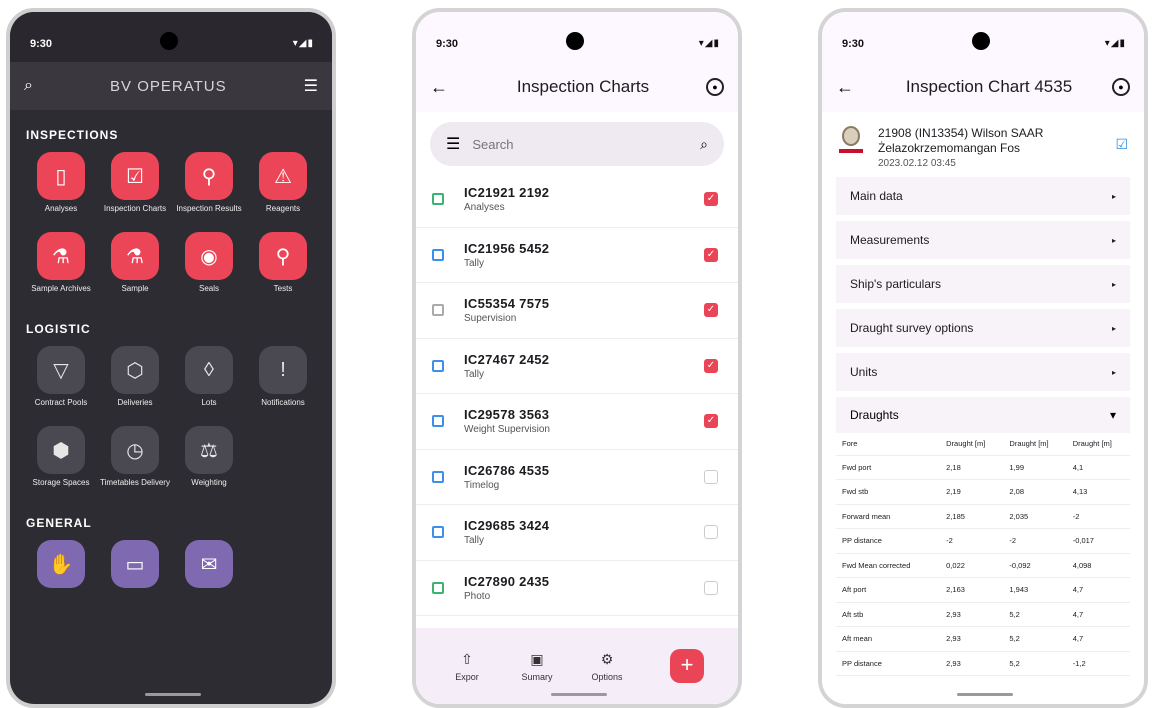 Image resolution: width=1152 pixels, height=708 pixels. Describe the element at coordinates (209, 188) in the screenshot. I see `tile-inspection-results: ⚲ Inspection Results` at that location.